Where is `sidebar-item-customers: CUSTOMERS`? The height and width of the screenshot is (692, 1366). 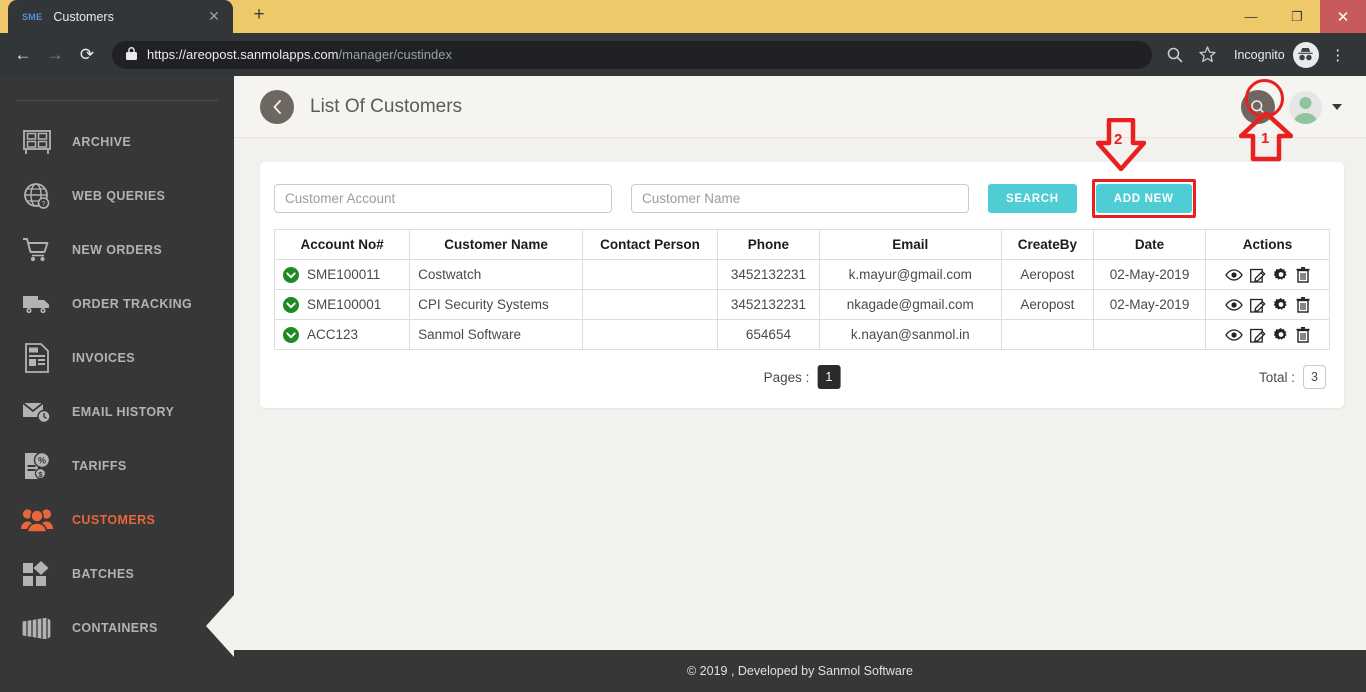
sidebar-item-customers: CUSTOMERS is located at coordinates (117, 520).